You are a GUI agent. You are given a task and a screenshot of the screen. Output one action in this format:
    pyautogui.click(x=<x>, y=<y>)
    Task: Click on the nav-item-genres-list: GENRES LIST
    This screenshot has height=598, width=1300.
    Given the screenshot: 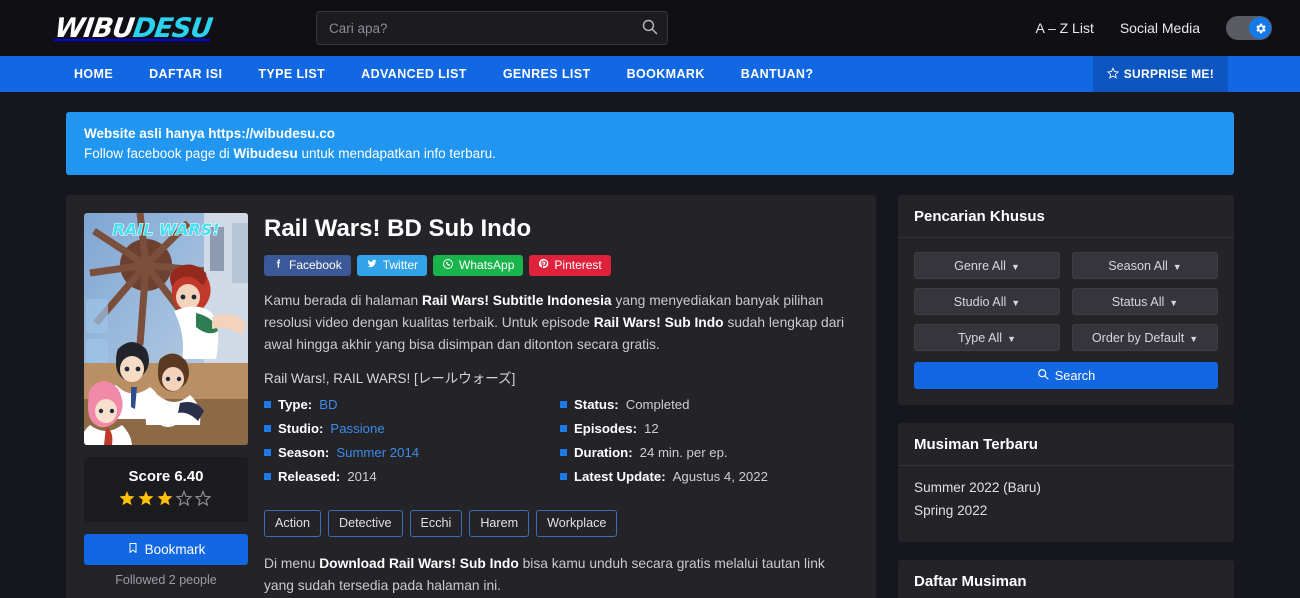 What is the action you would take?
    pyautogui.click(x=547, y=74)
    